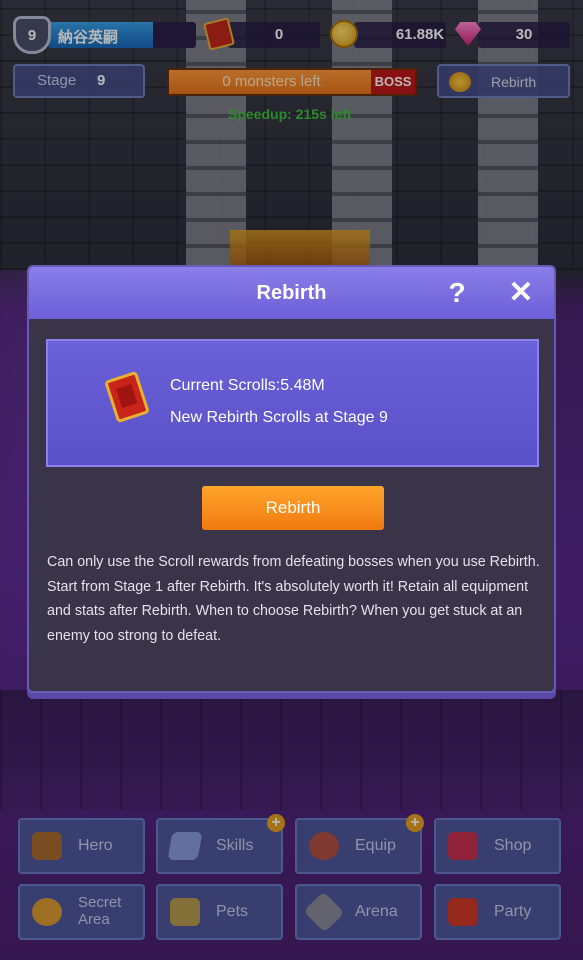 The height and width of the screenshot is (960, 583). I want to click on scroll-book-icon, so click(127, 397).